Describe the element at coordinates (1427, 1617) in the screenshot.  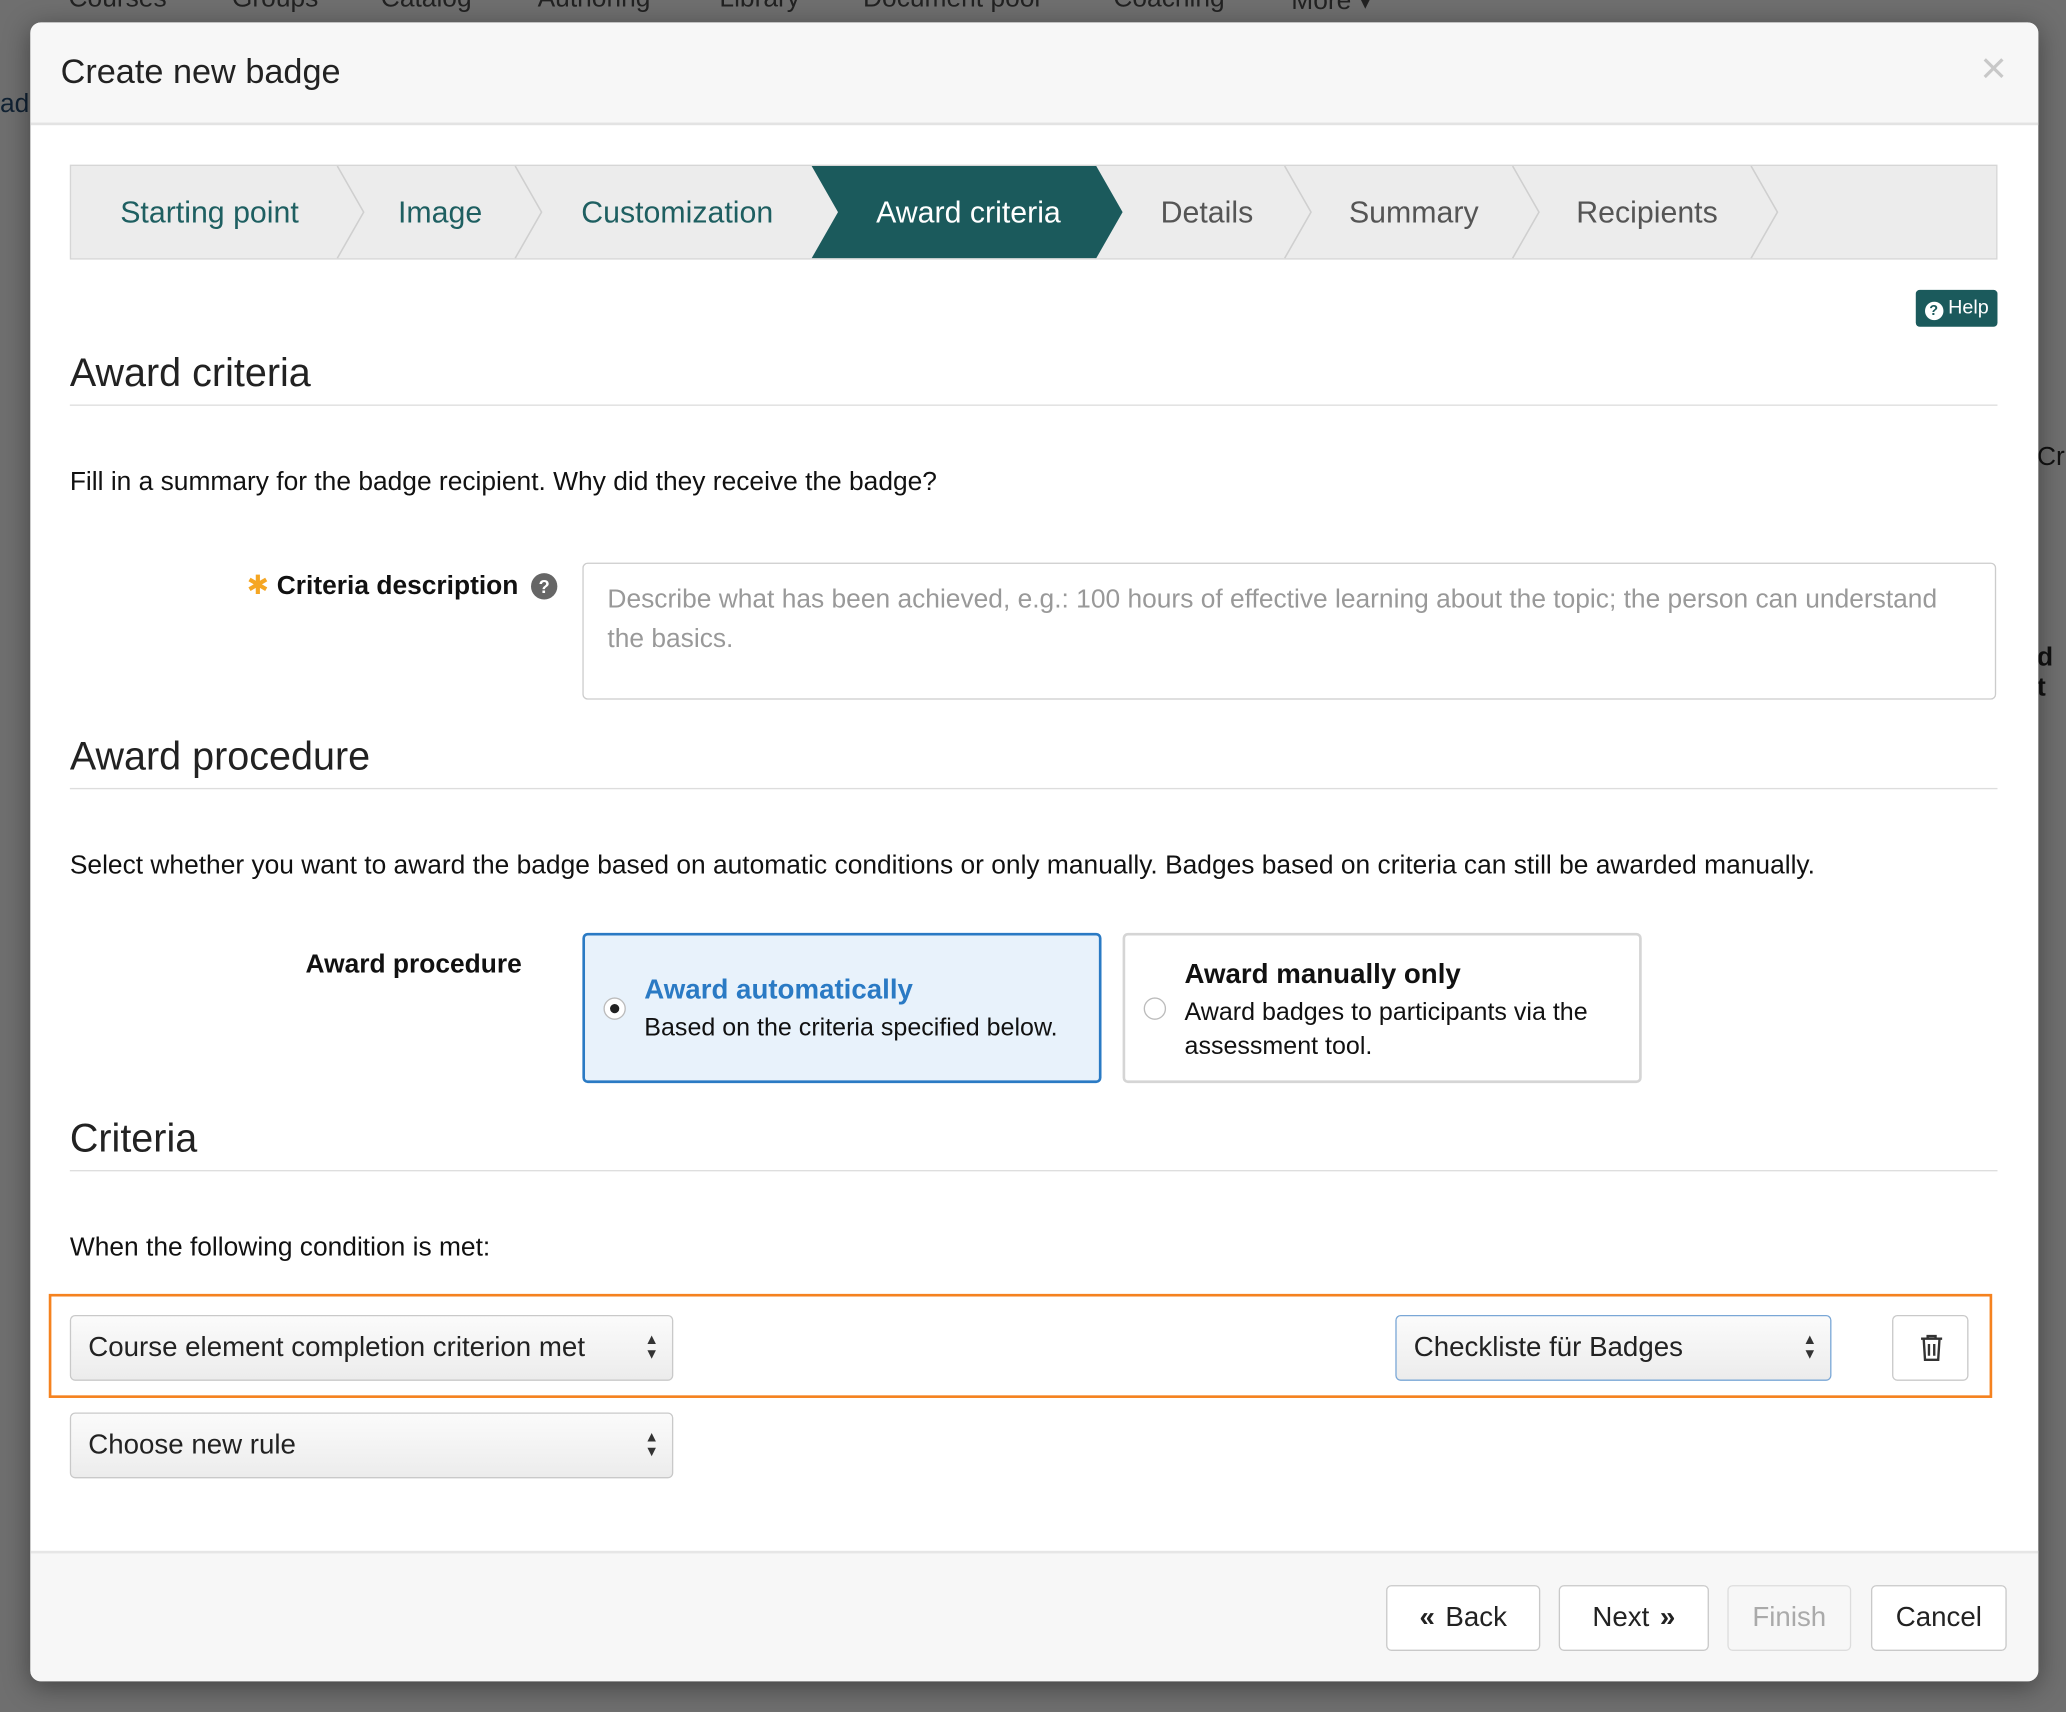
I see `double-chevron-left-icon: «` at that location.